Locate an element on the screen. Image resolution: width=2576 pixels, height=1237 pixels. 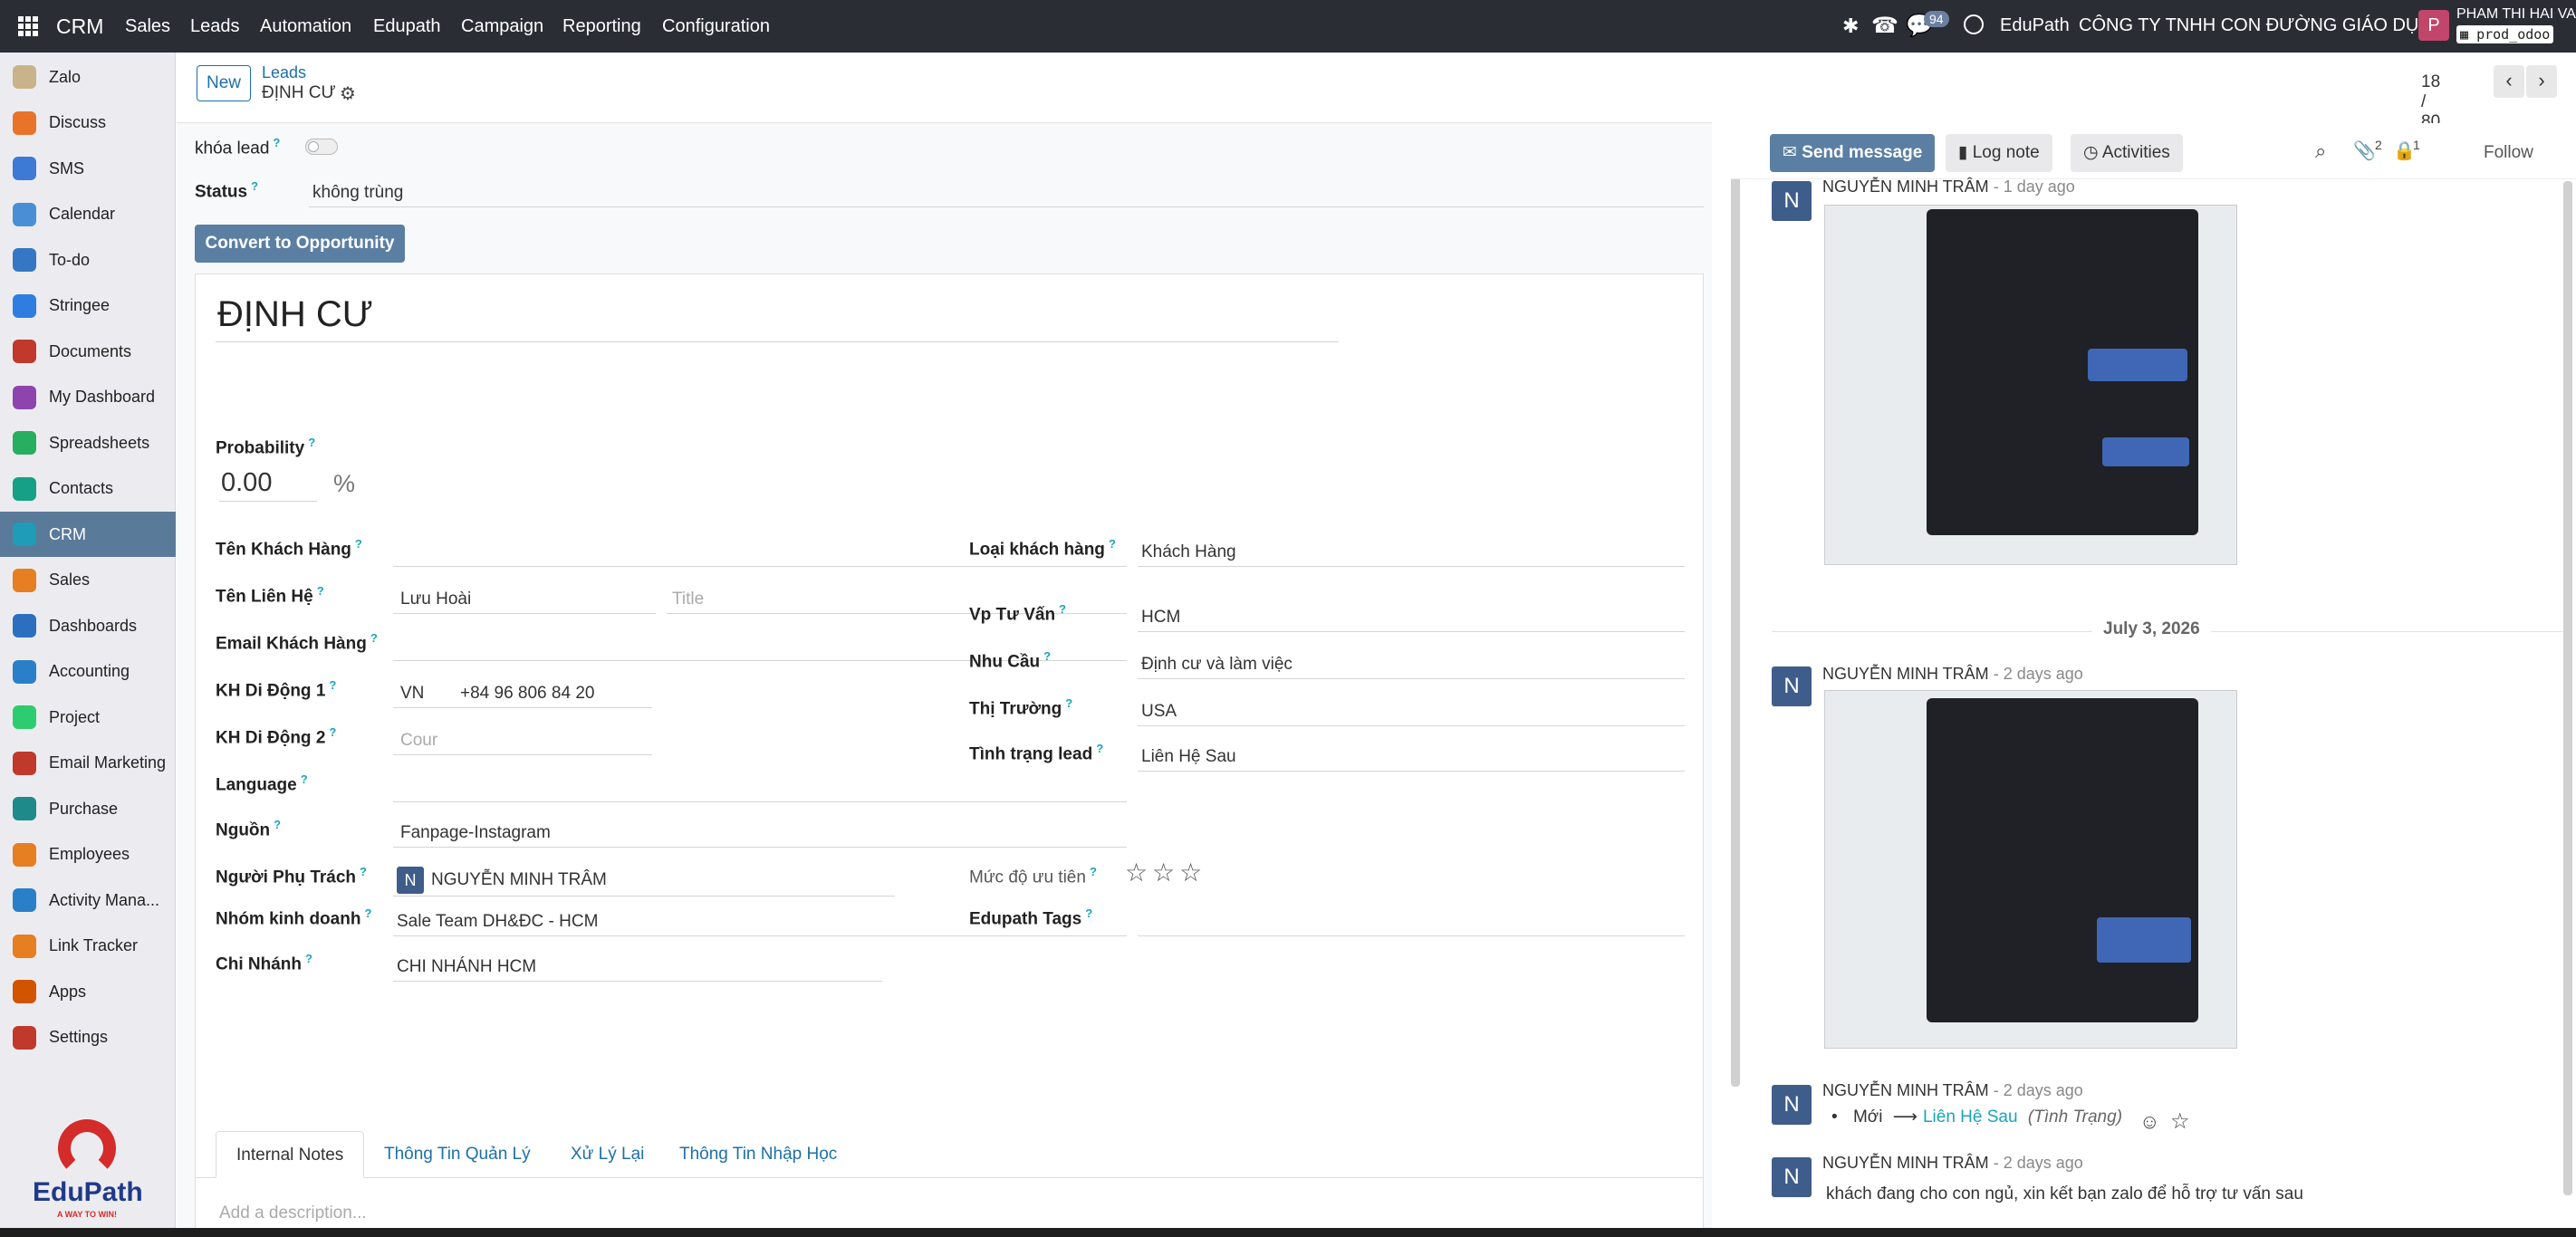
sidebar-item-email-marketing: Email Marketing is located at coordinates (88, 763).